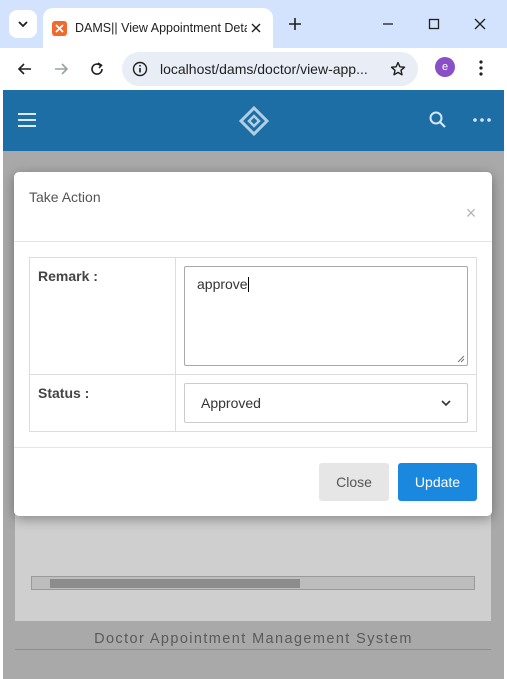 The image size is (507, 679). I want to click on modal-title: Take Action, so click(65, 197).